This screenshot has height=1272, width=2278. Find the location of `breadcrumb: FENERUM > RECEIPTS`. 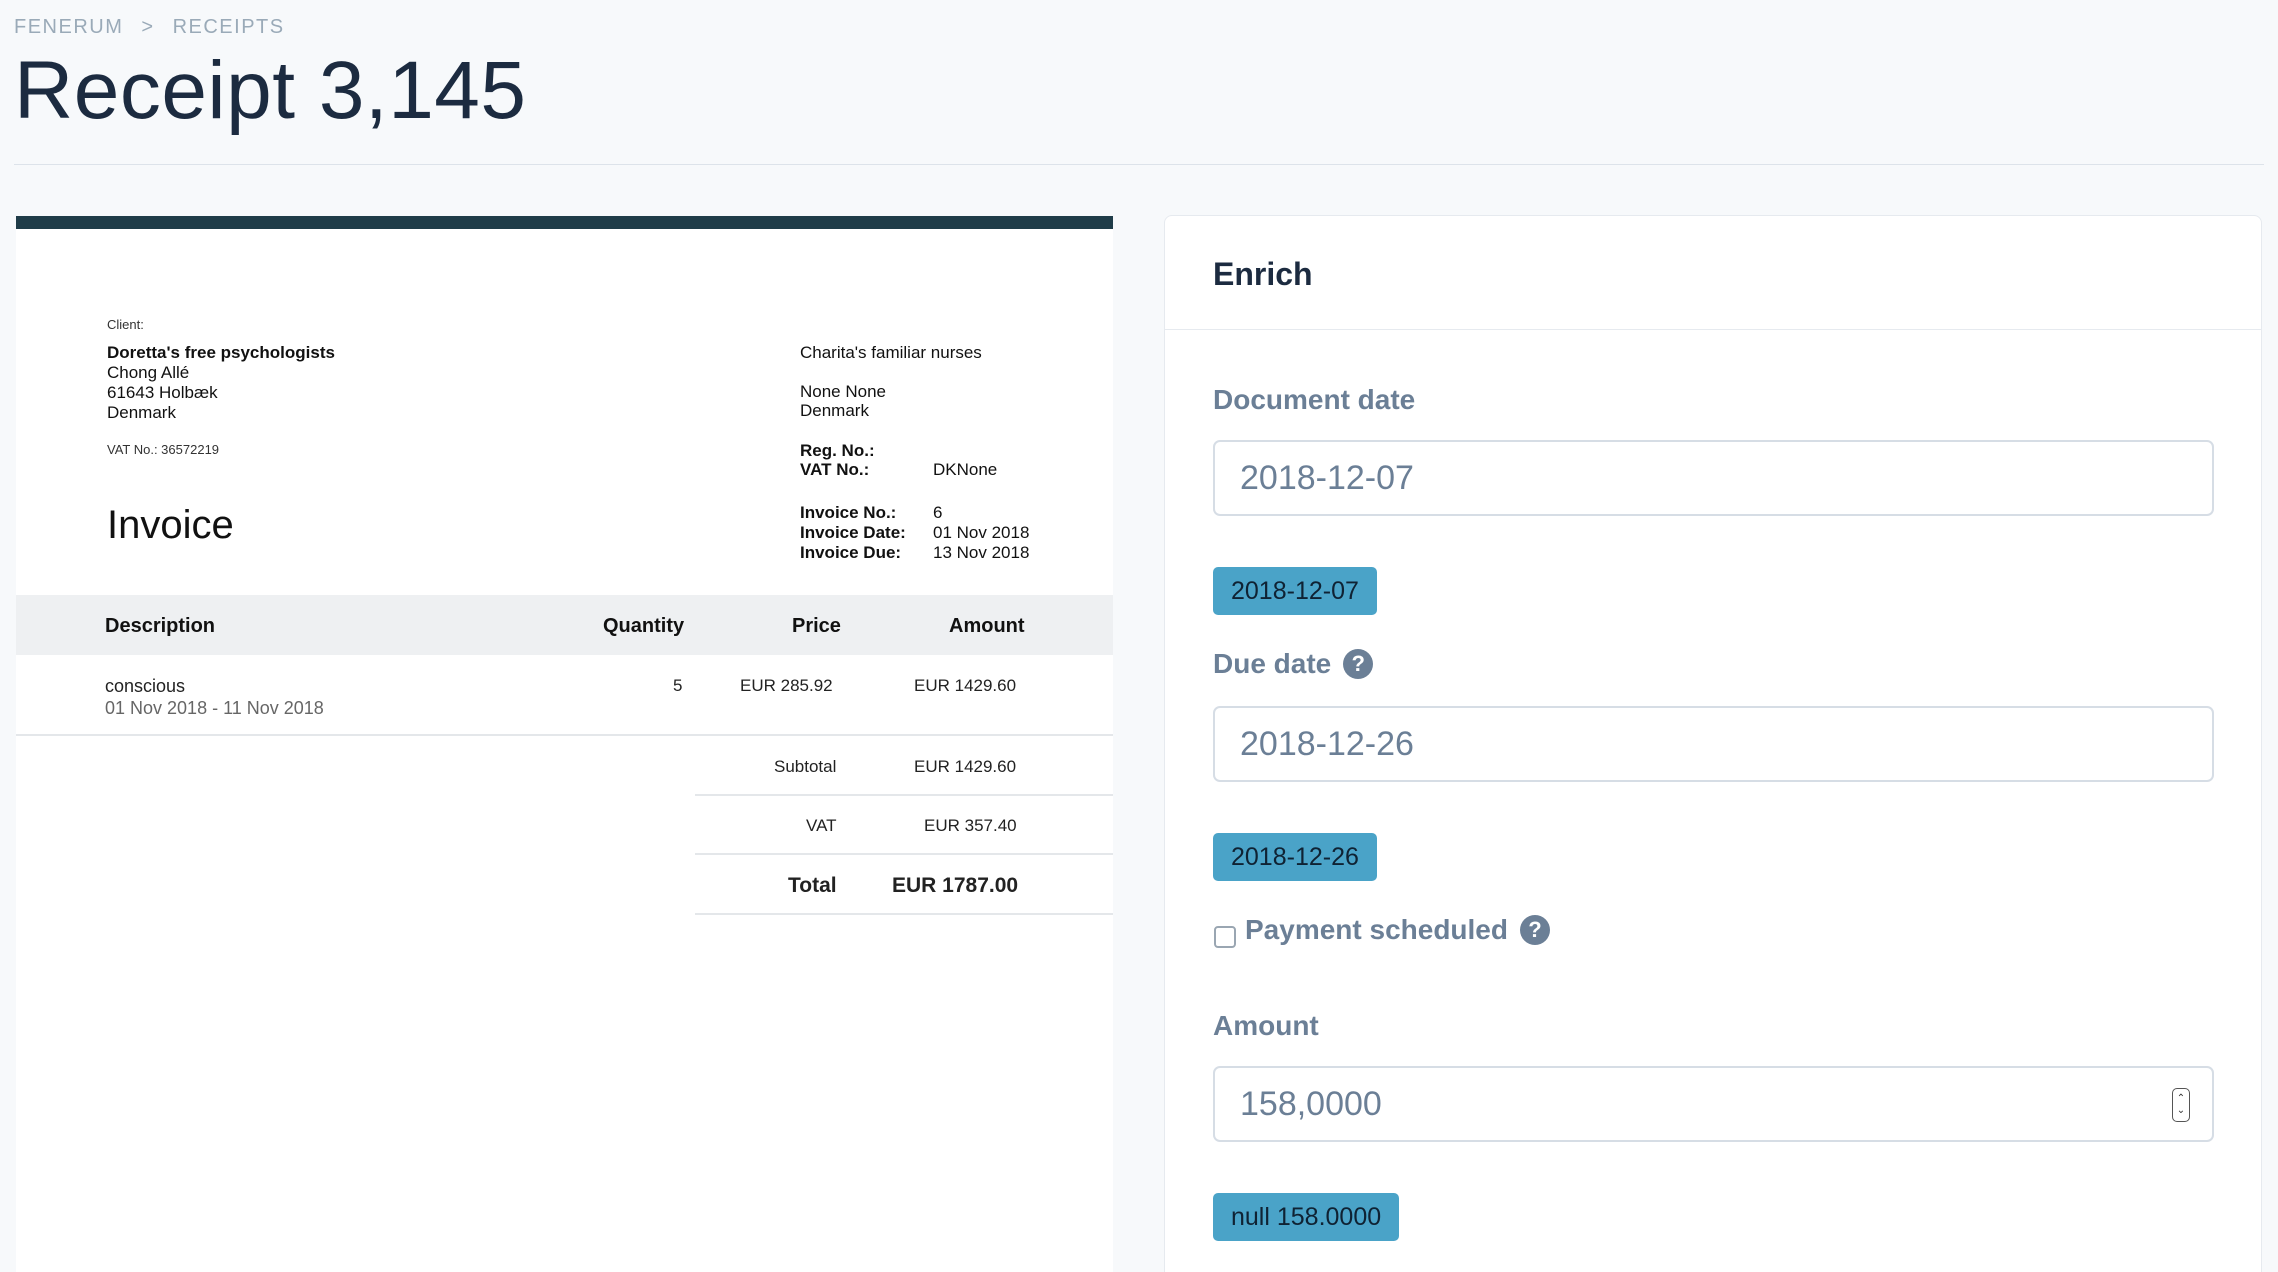

breadcrumb: FENERUM > RECEIPTS is located at coordinates (149, 27).